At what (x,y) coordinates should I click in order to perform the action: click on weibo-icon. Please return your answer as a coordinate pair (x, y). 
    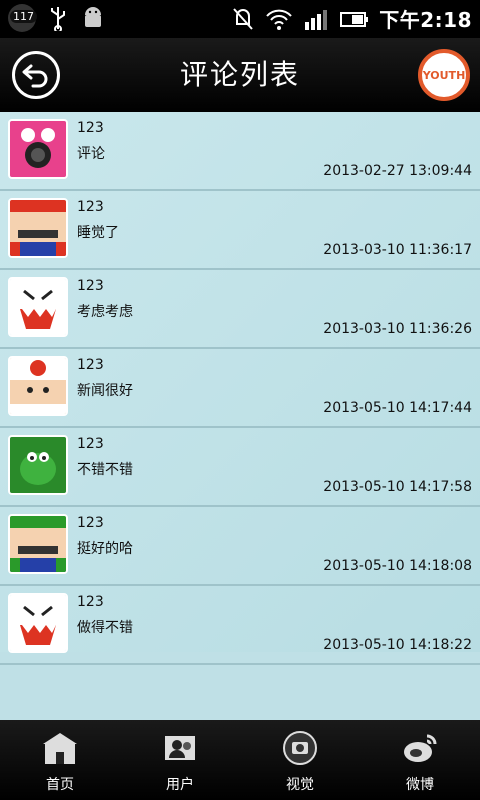
    Looking at the image, I should click on (420, 748).